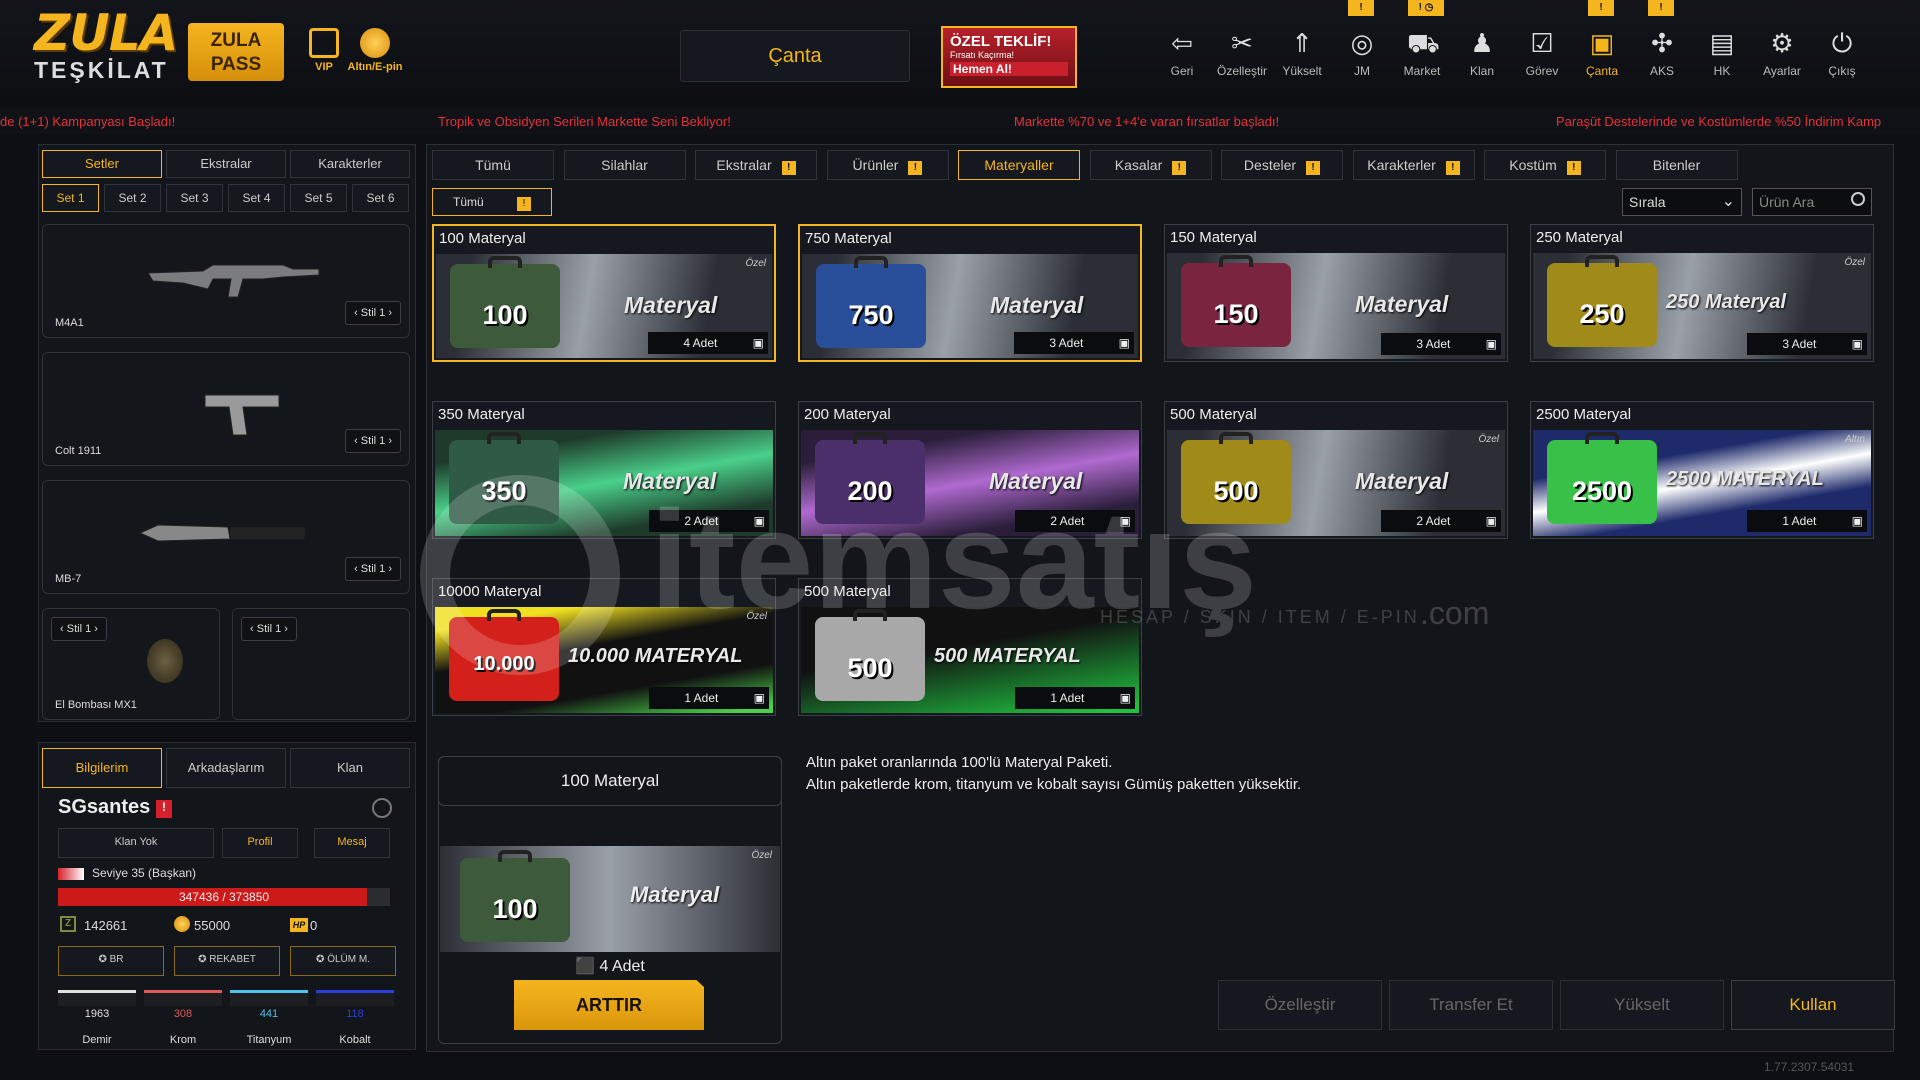 Image resolution: width=1920 pixels, height=1080 pixels. I want to click on nav-coins-button: ◎ JM, so click(1362, 53).